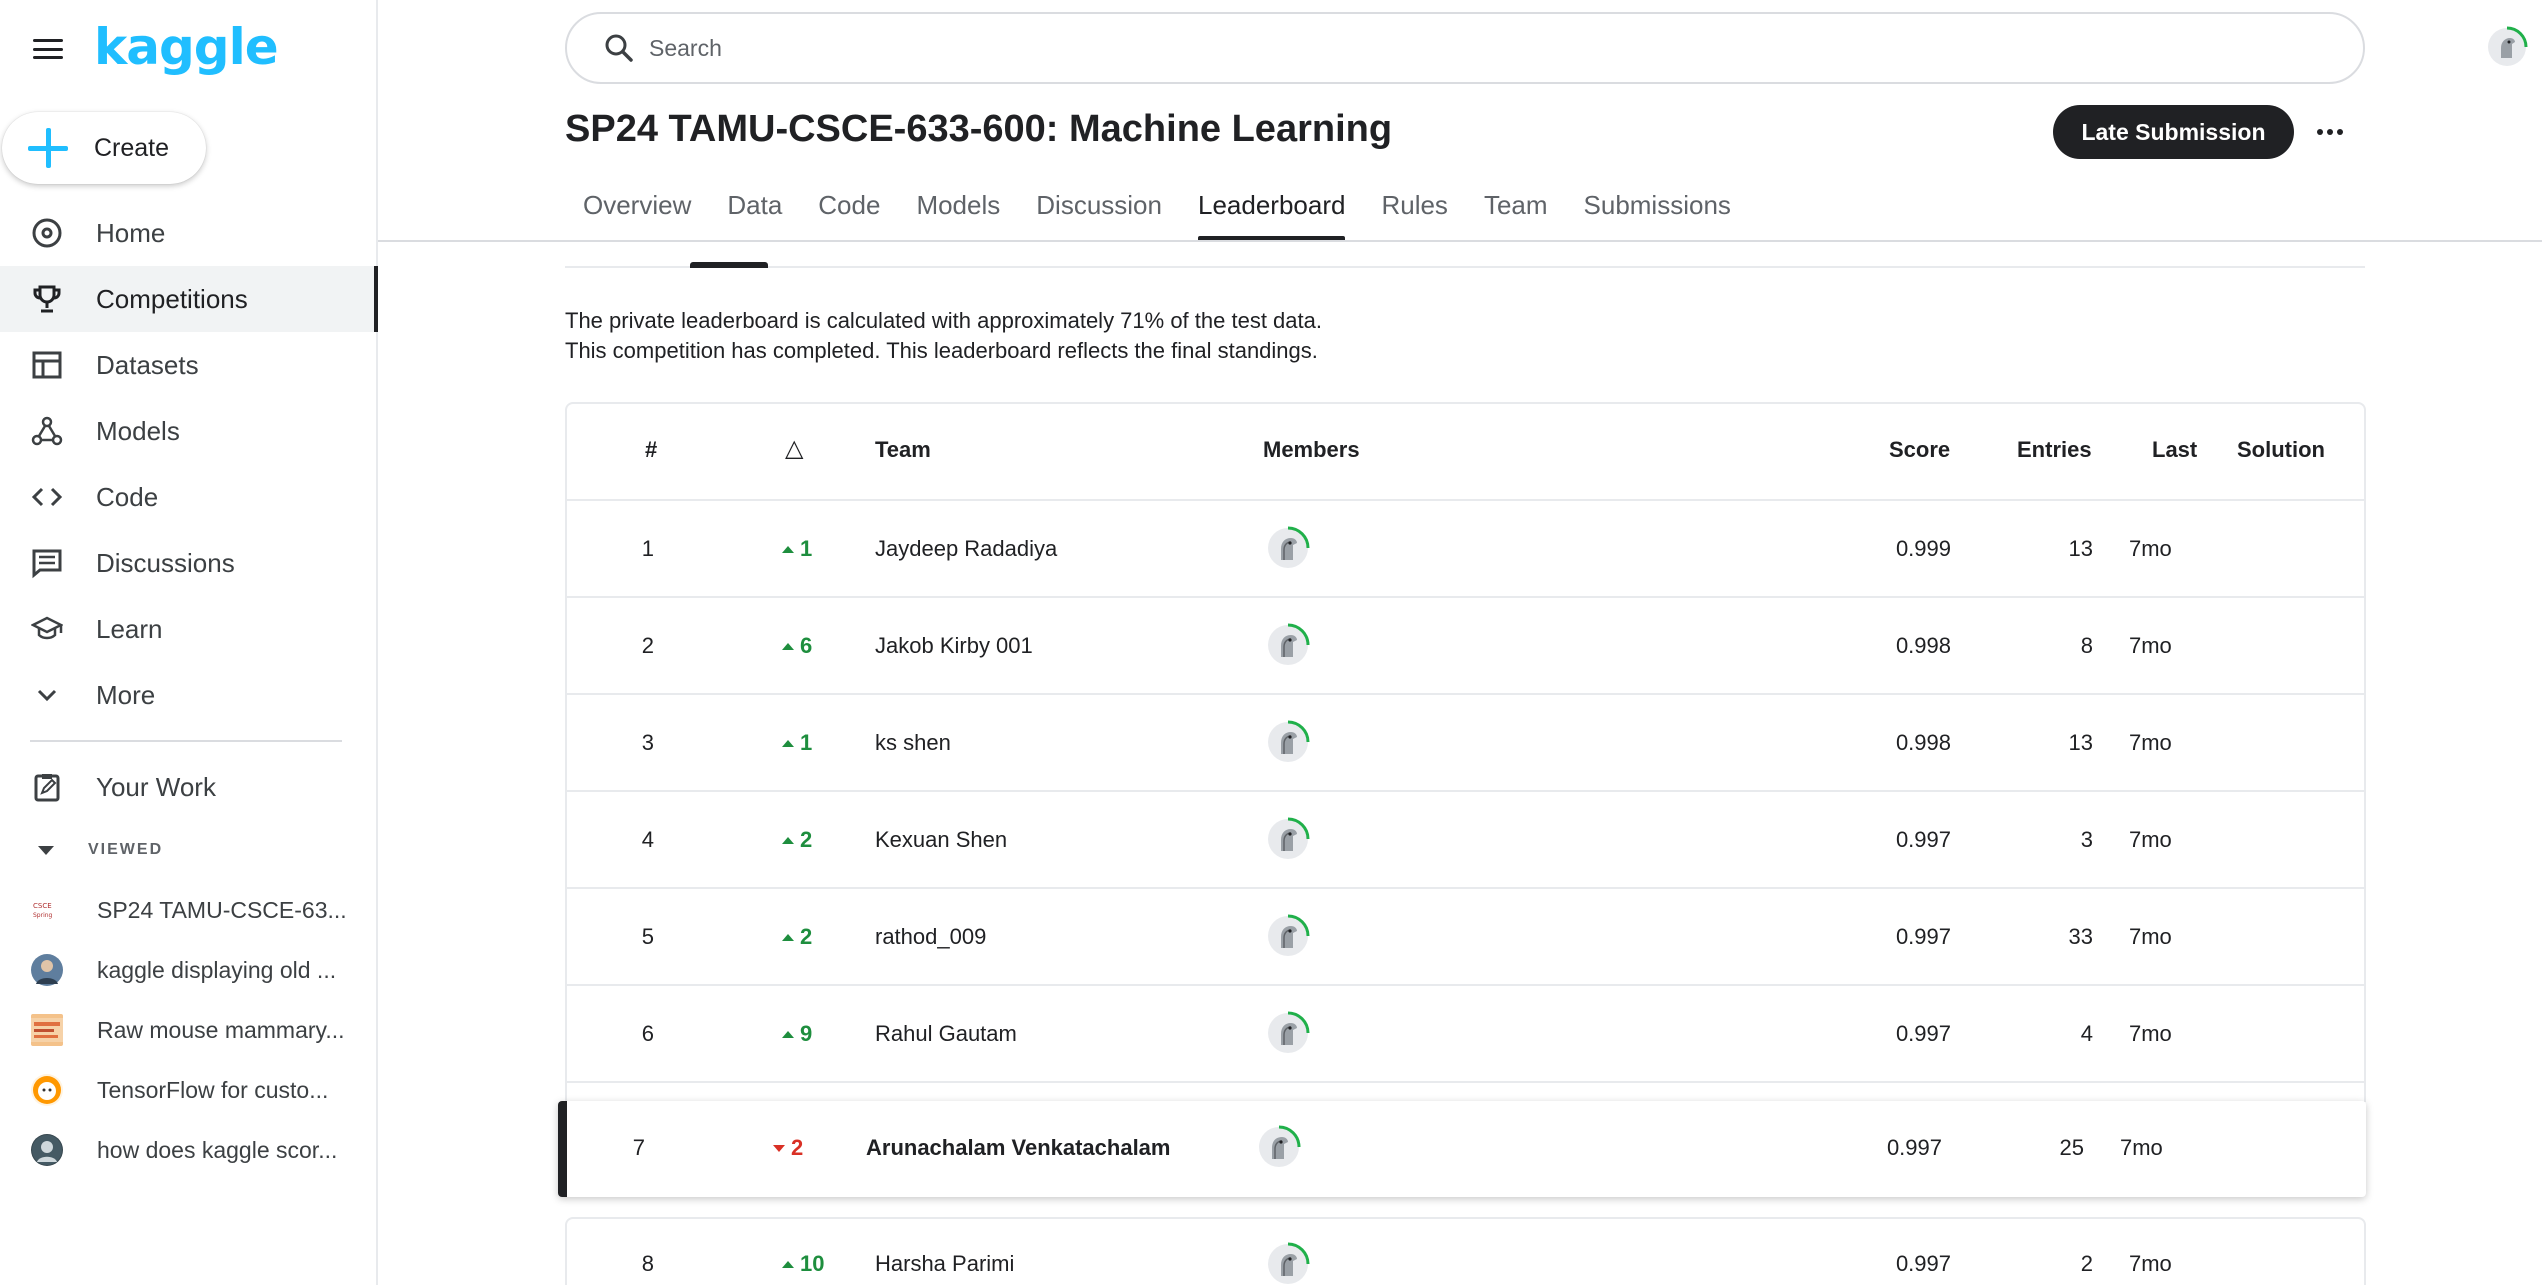 The height and width of the screenshot is (1285, 2542). What do you see at coordinates (1018, 1148) in the screenshot?
I see `team-name: Arunachalam Venkatachalam` at bounding box center [1018, 1148].